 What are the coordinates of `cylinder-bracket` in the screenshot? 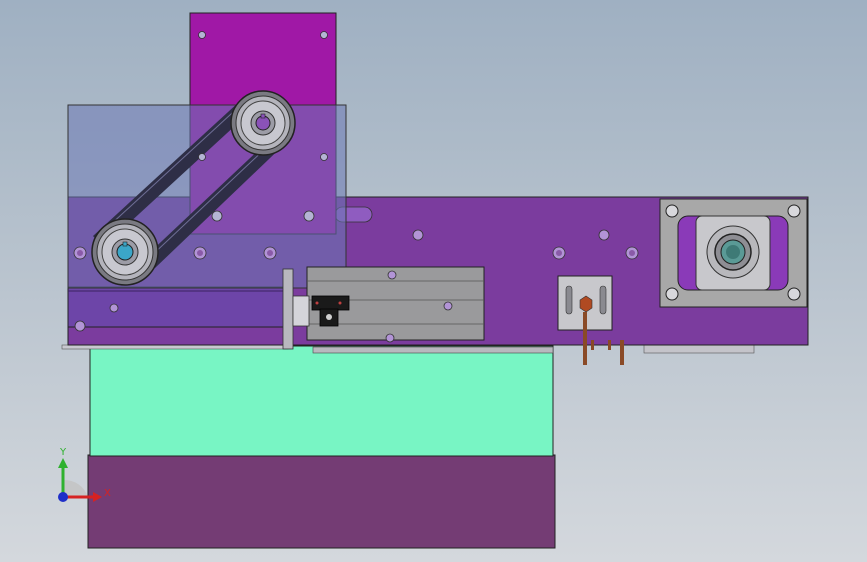 It's located at (288, 309).